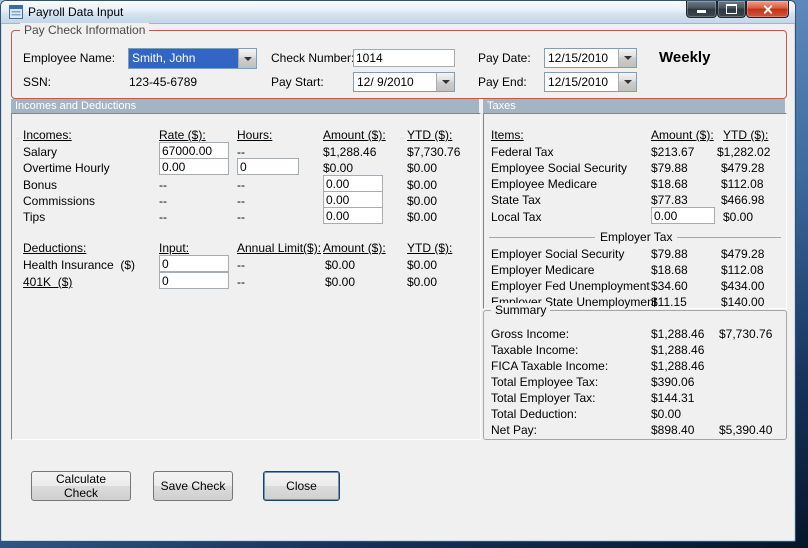  Describe the element at coordinates (669, 200) in the screenshot. I see `state-tax-amount: $77.83` at that location.